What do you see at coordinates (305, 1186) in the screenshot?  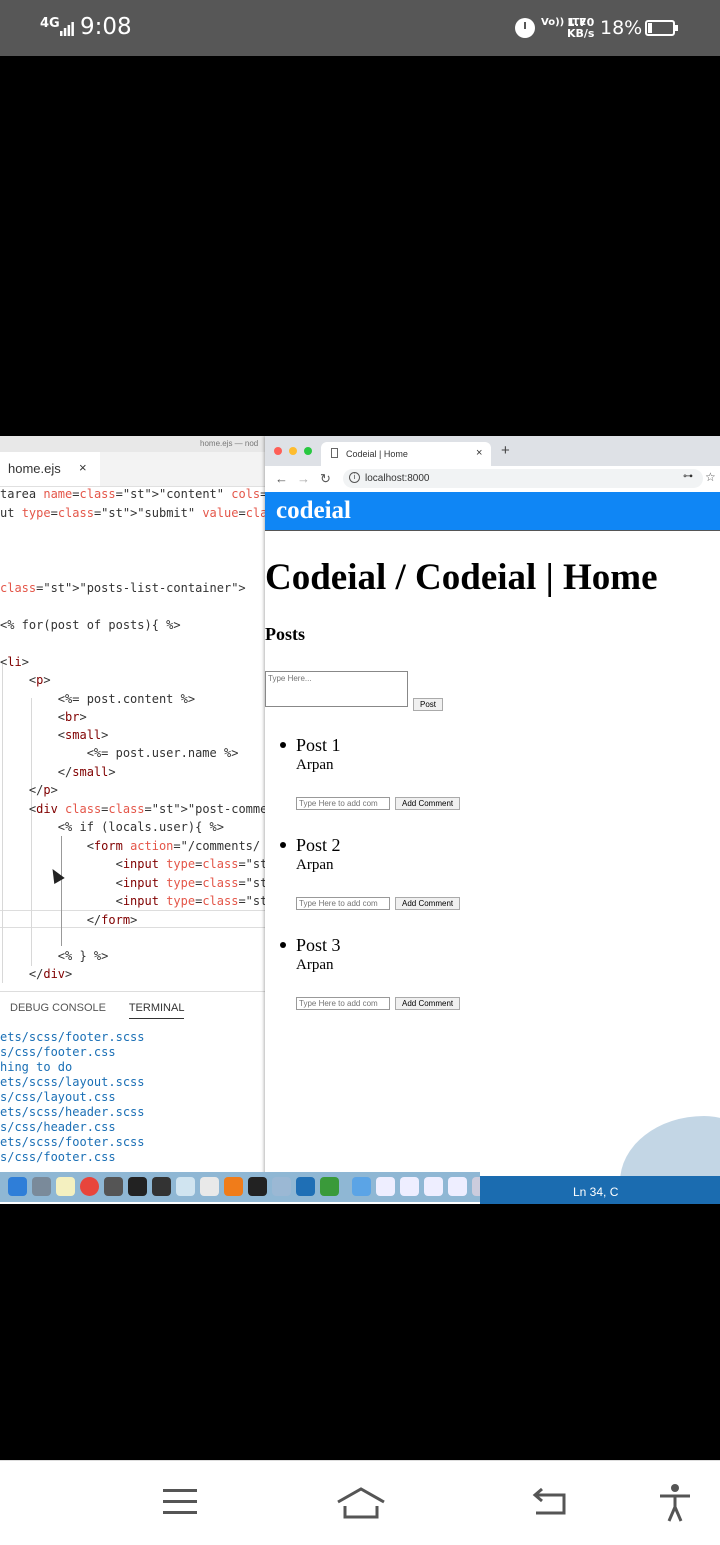 I see `vscode-icon` at bounding box center [305, 1186].